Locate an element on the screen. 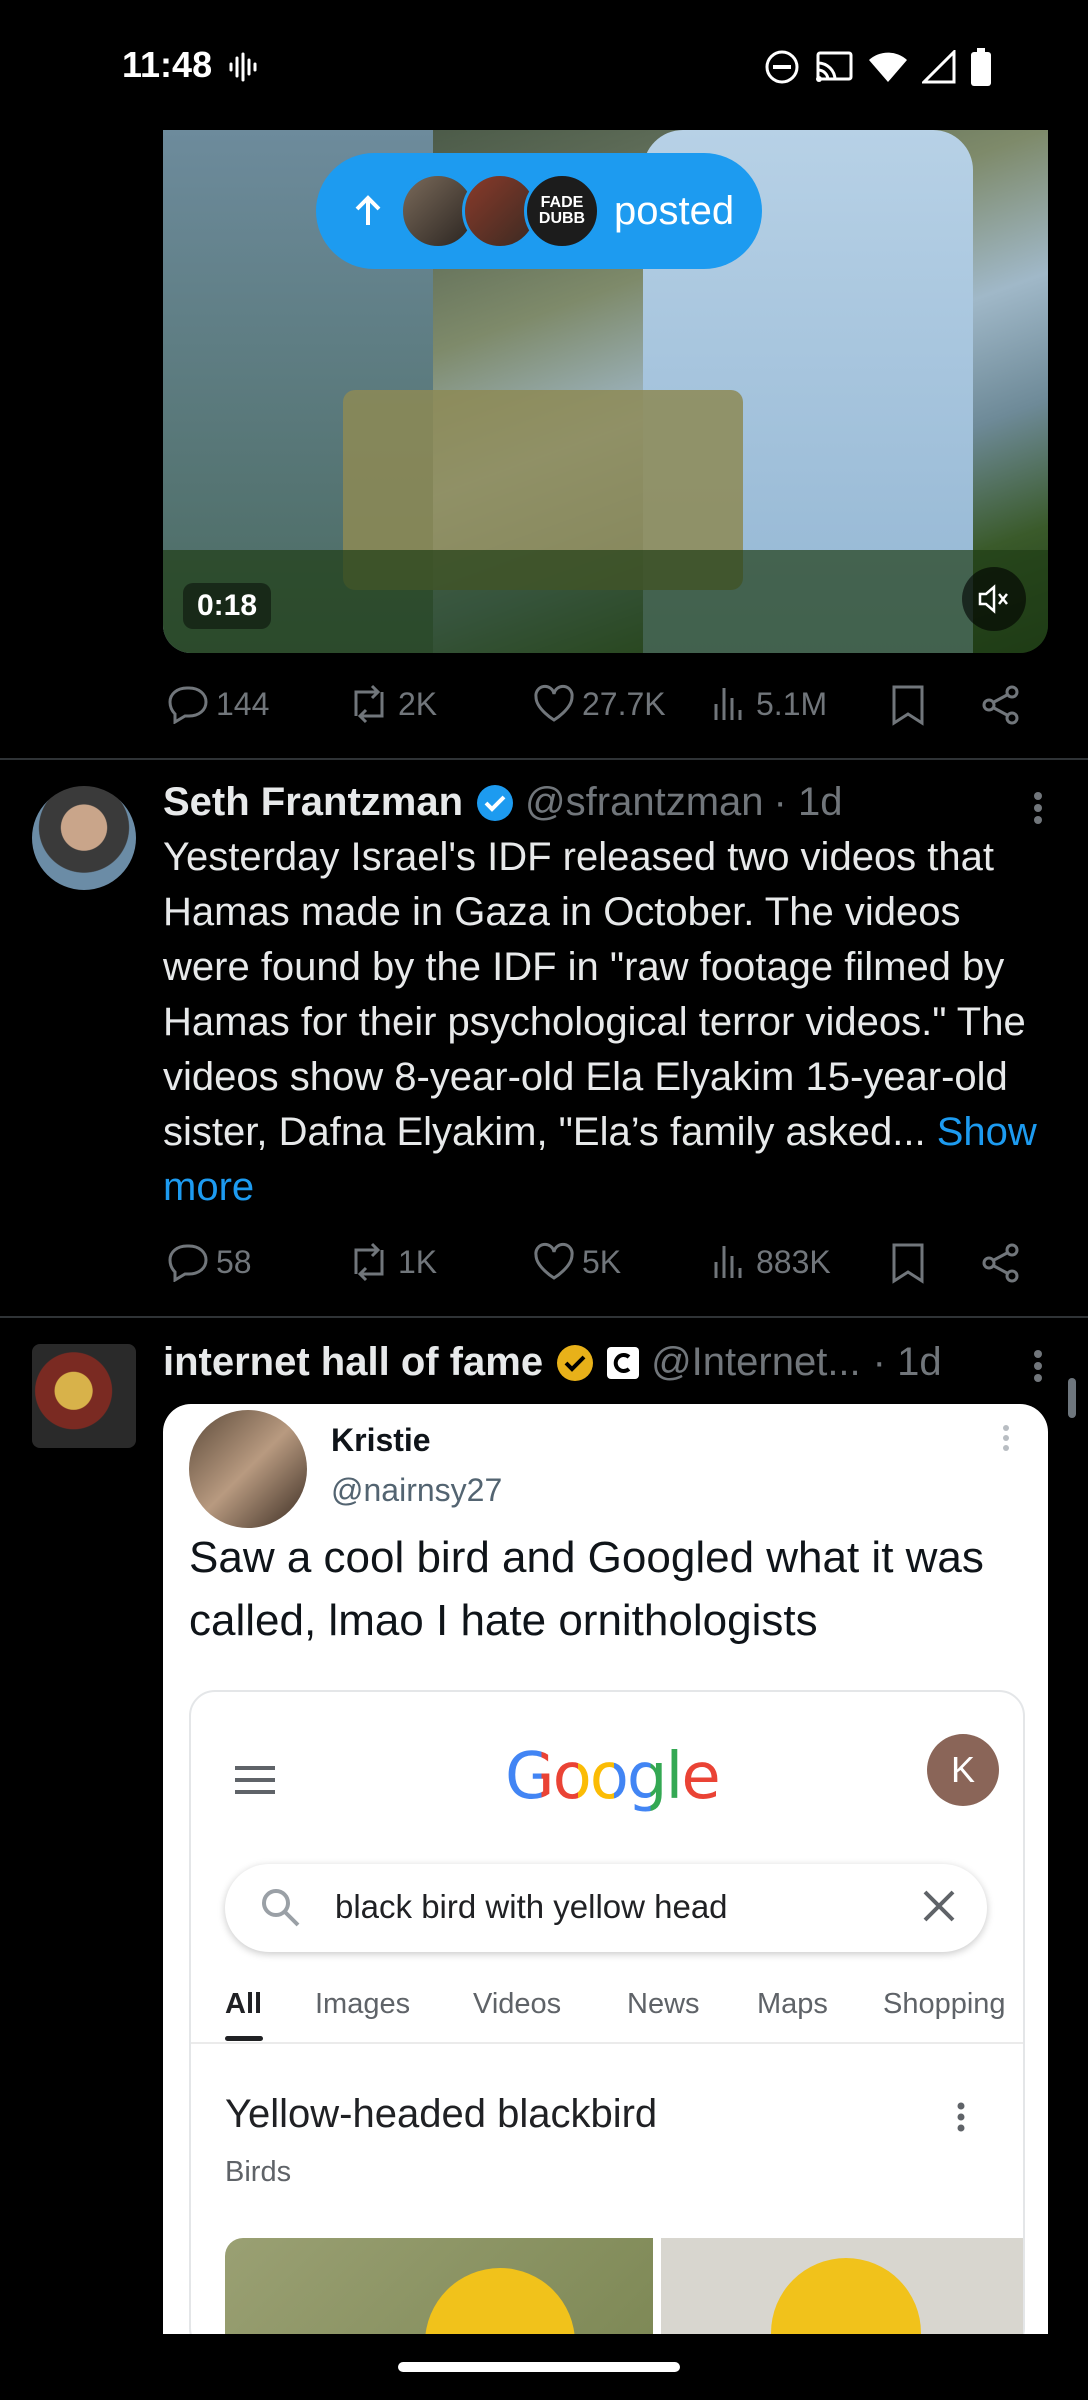  reply-button: 144 is located at coordinates (217, 704).